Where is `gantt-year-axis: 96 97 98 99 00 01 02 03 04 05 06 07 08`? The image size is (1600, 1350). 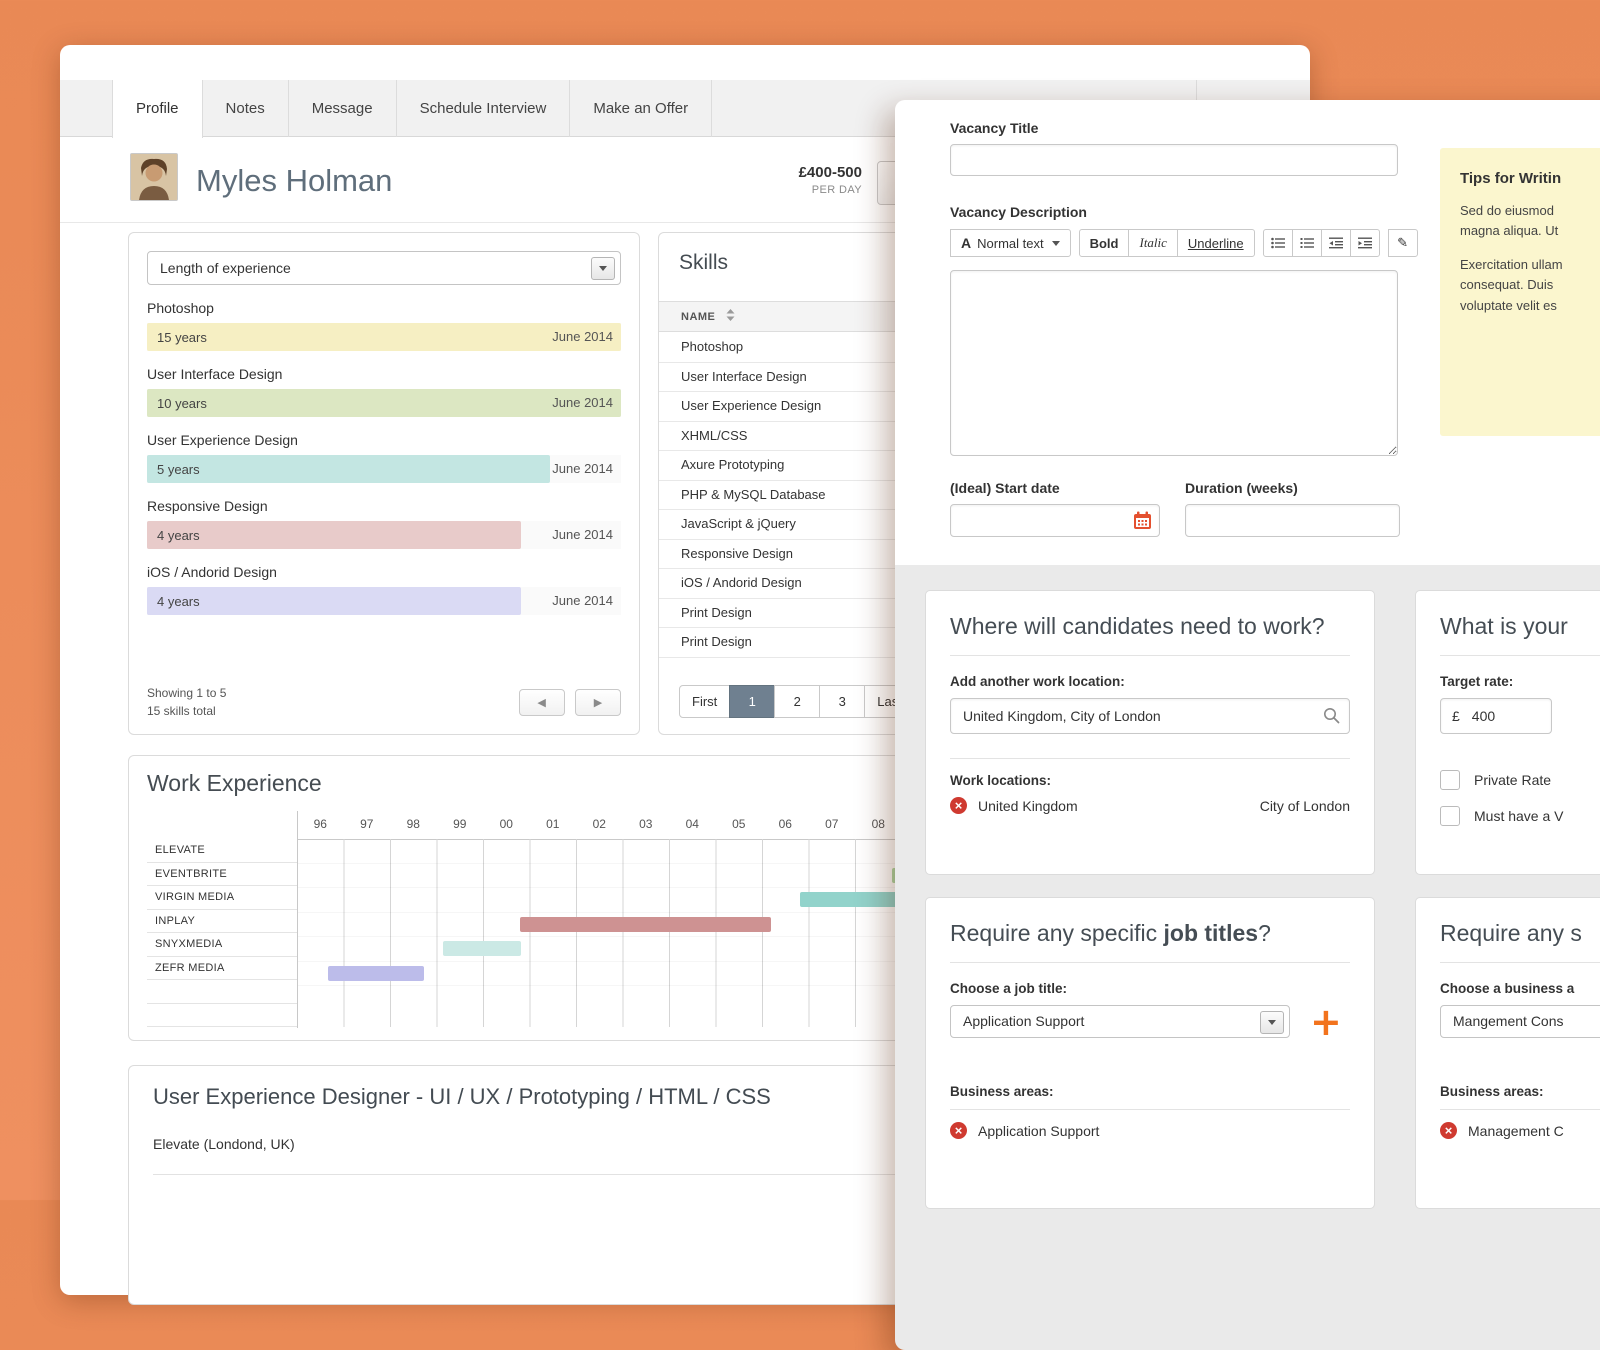
gantt-year-axis: 96 97 98 99 00 01 02 03 04 05 06 07 08 is located at coordinates (599, 825).